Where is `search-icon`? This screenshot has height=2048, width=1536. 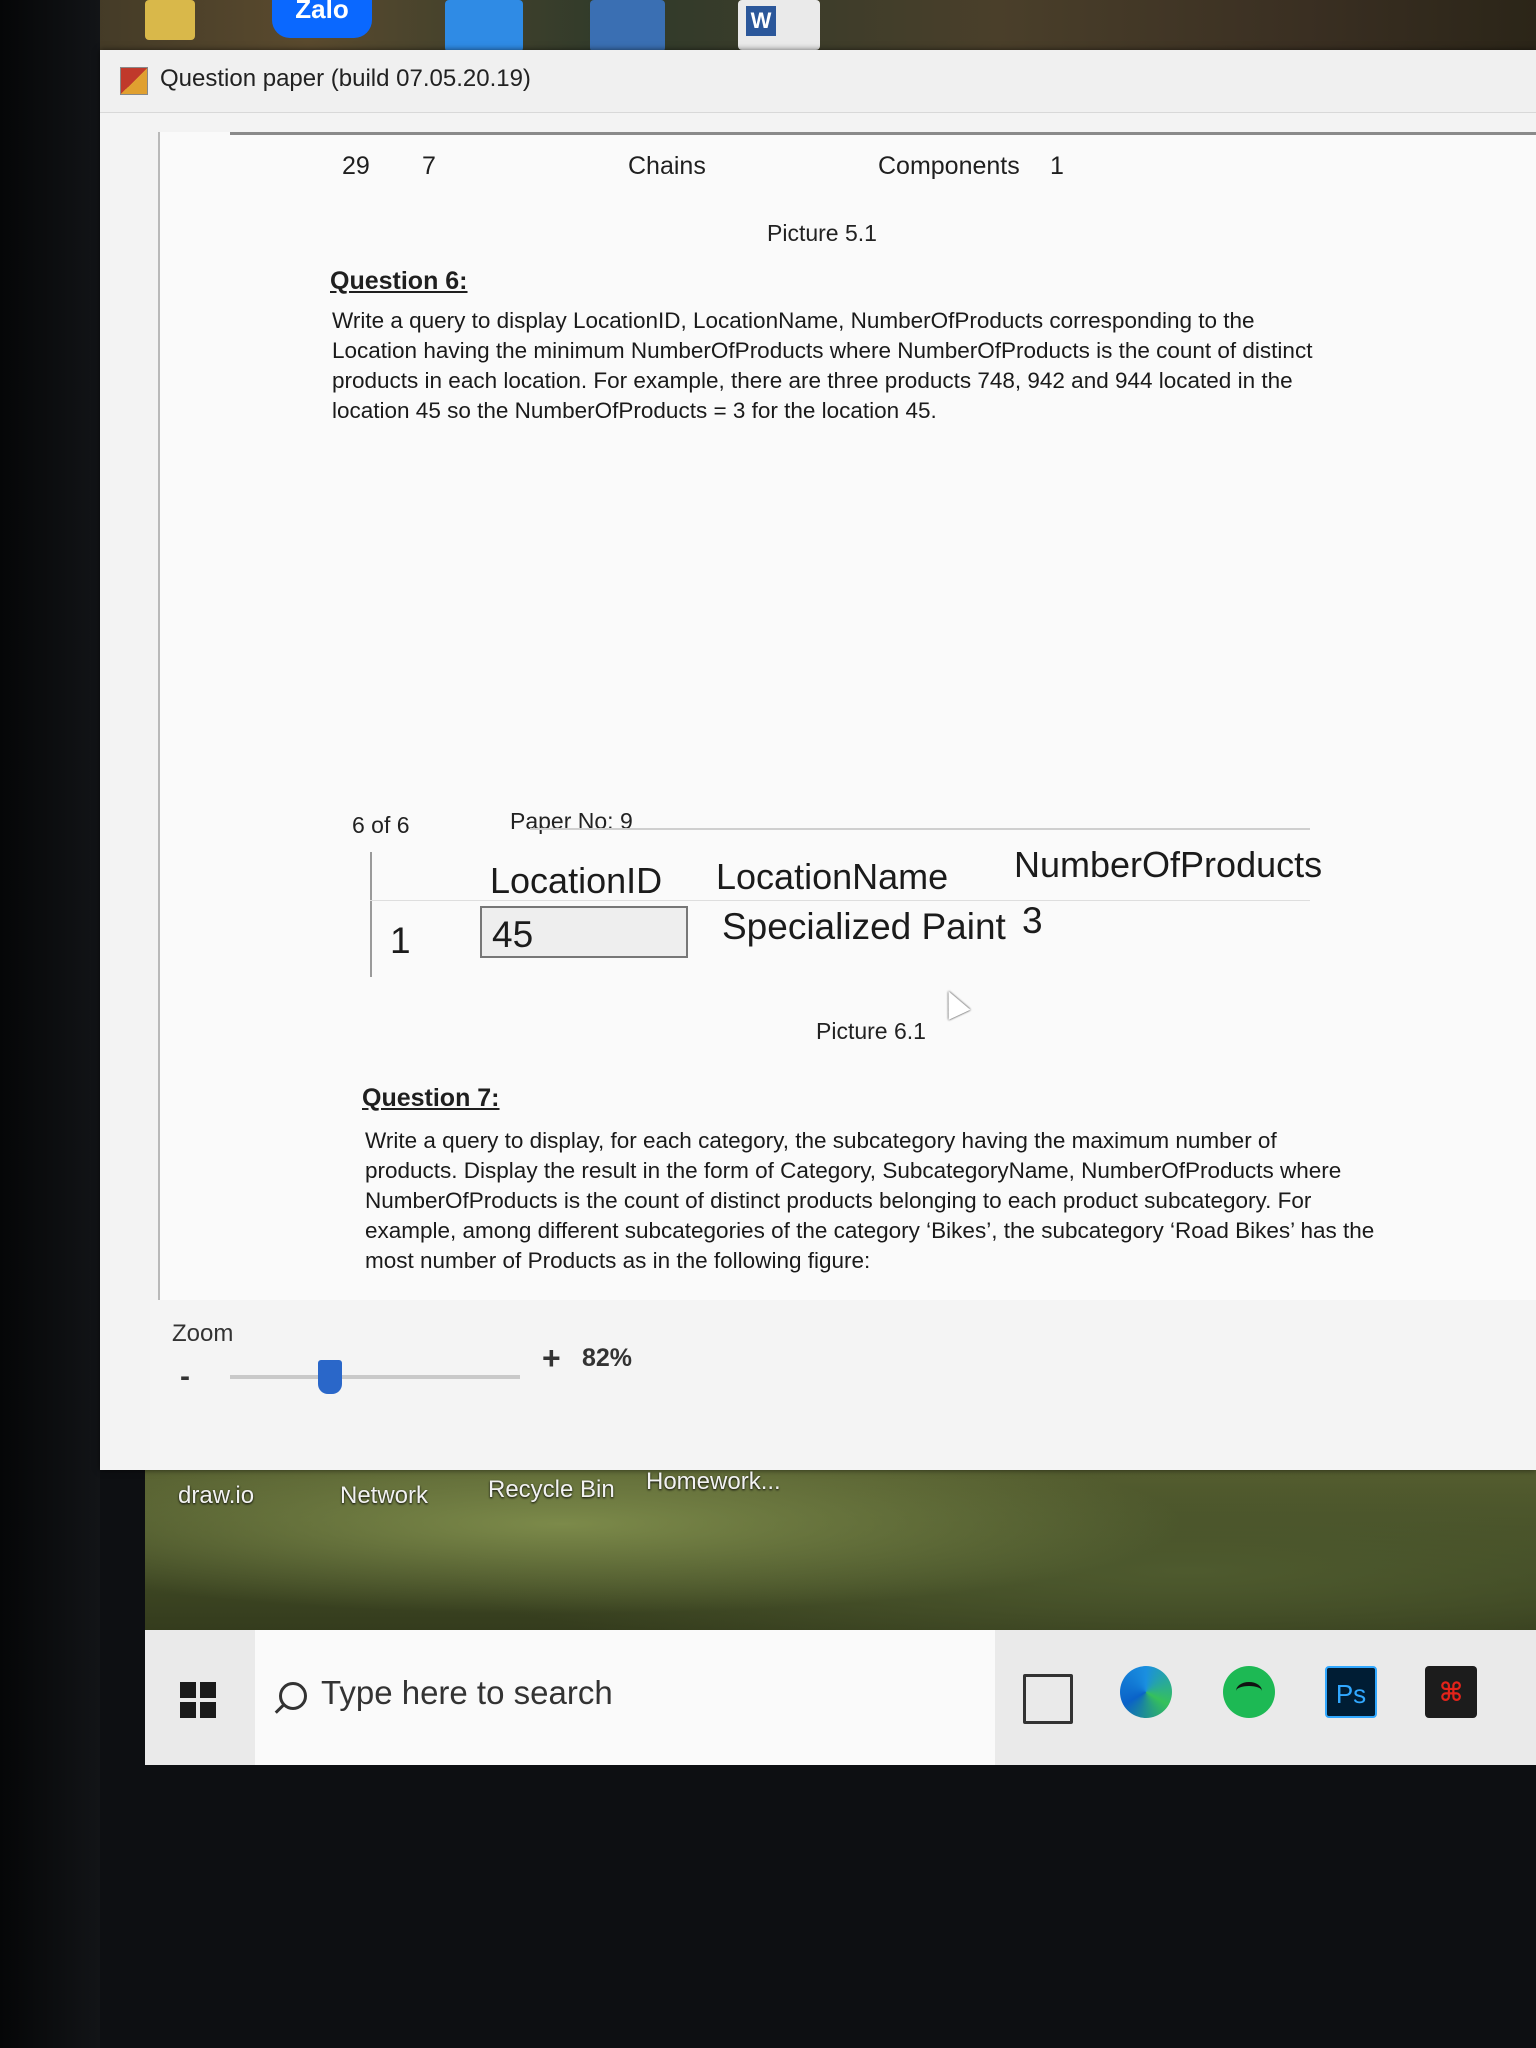 search-icon is located at coordinates (293, 1696).